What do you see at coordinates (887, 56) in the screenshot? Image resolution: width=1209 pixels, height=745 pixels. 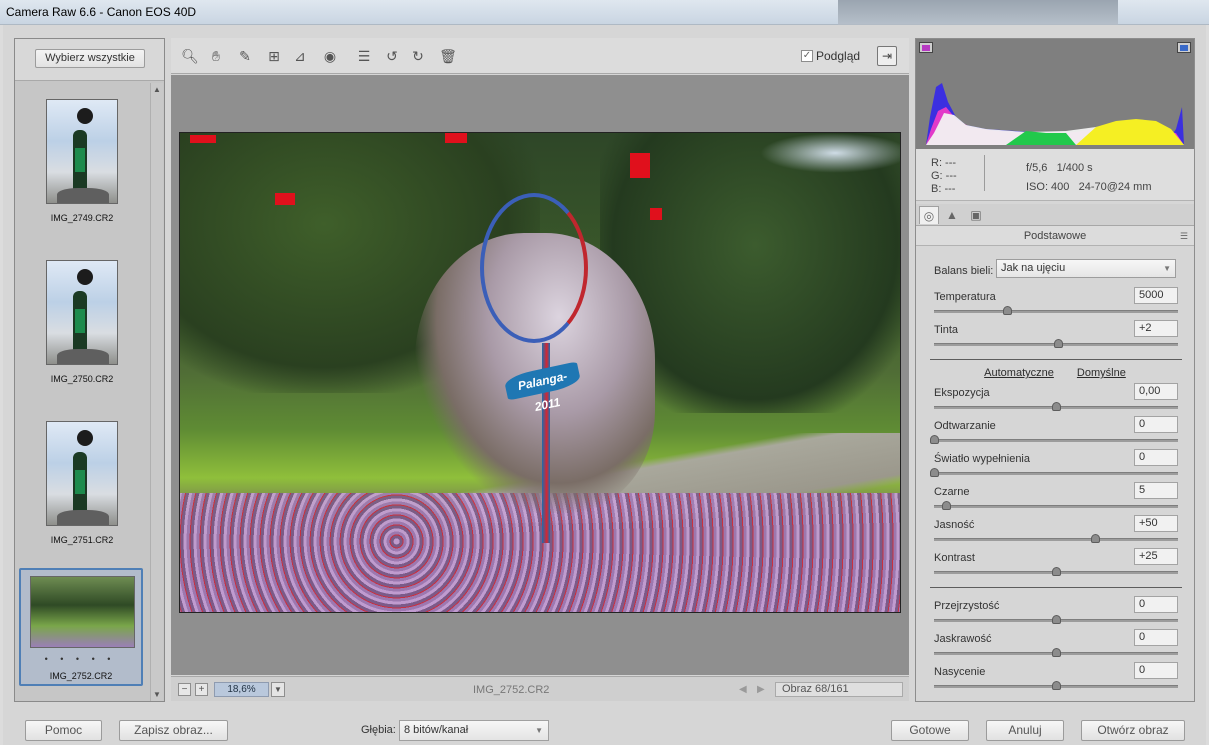 I see `fullscreen-icon: ⇥` at bounding box center [887, 56].